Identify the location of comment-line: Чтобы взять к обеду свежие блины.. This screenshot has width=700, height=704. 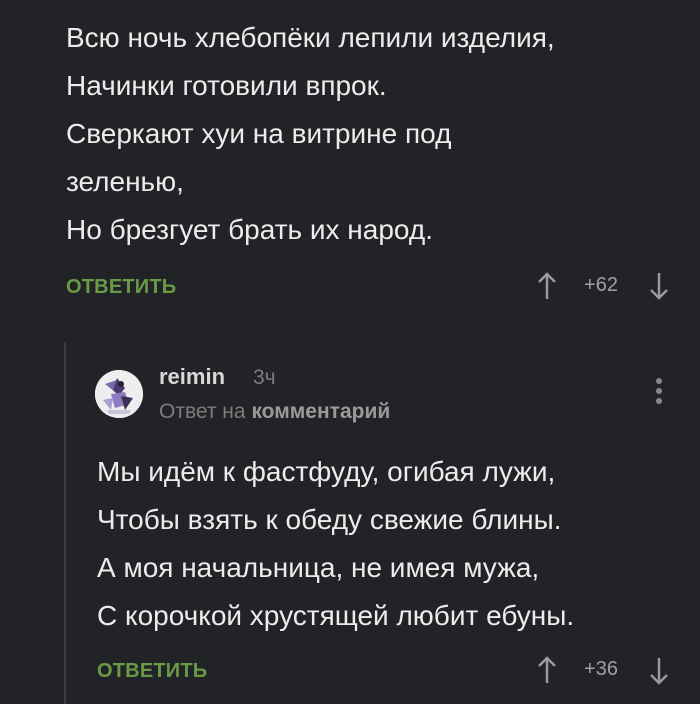
(329, 519).